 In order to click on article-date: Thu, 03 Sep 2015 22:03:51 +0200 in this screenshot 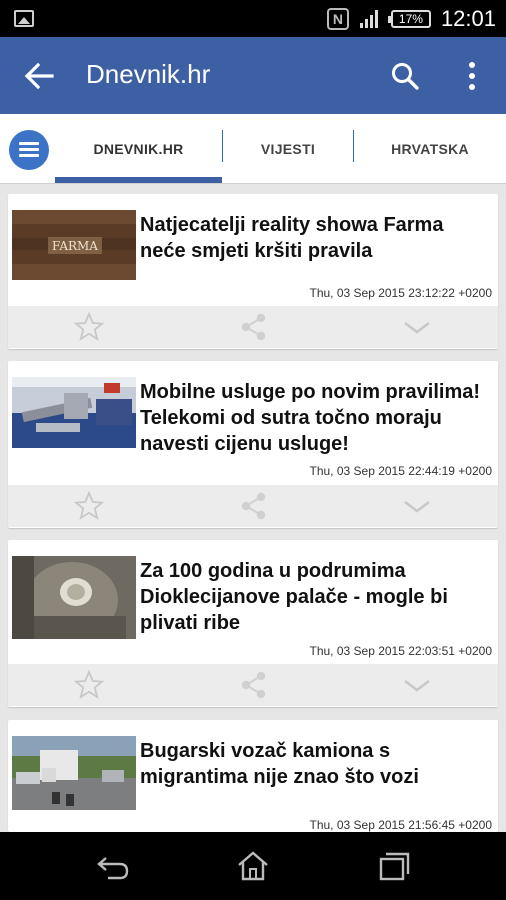, I will do `click(401, 651)`.